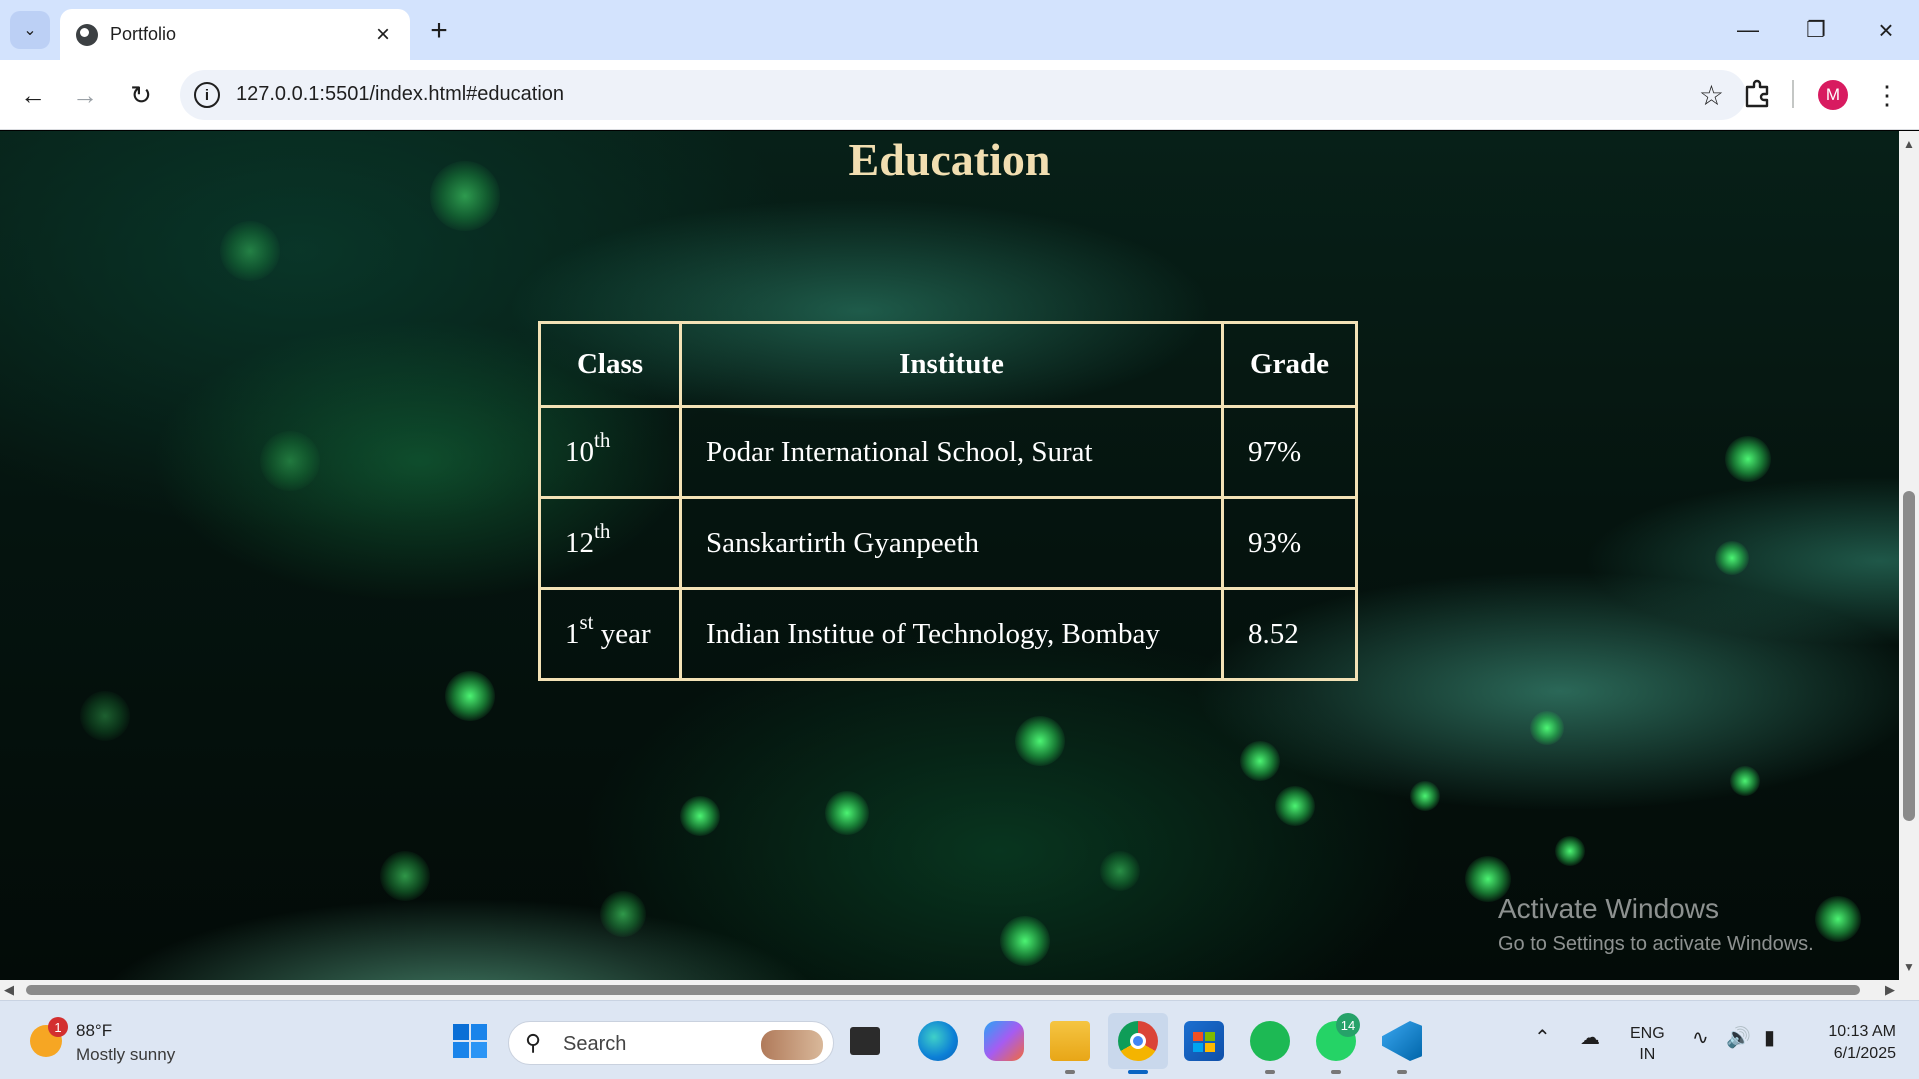 The height and width of the screenshot is (1079, 1919). I want to click on class-cell: 12th, so click(610, 543).